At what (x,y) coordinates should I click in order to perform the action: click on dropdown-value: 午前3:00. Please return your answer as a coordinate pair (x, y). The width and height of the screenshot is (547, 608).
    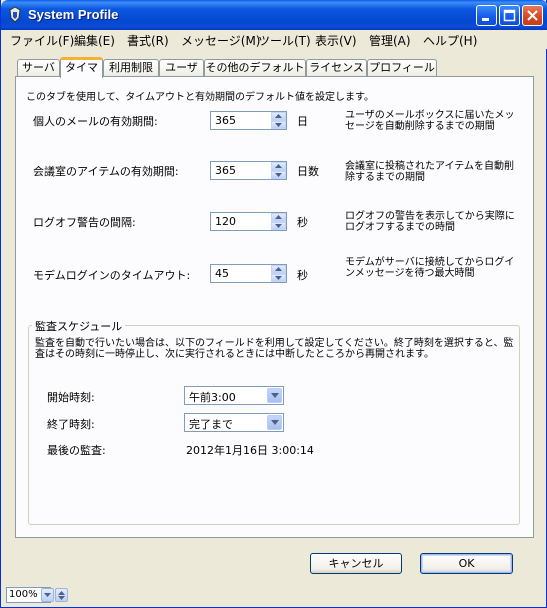
    Looking at the image, I should click on (212, 397).